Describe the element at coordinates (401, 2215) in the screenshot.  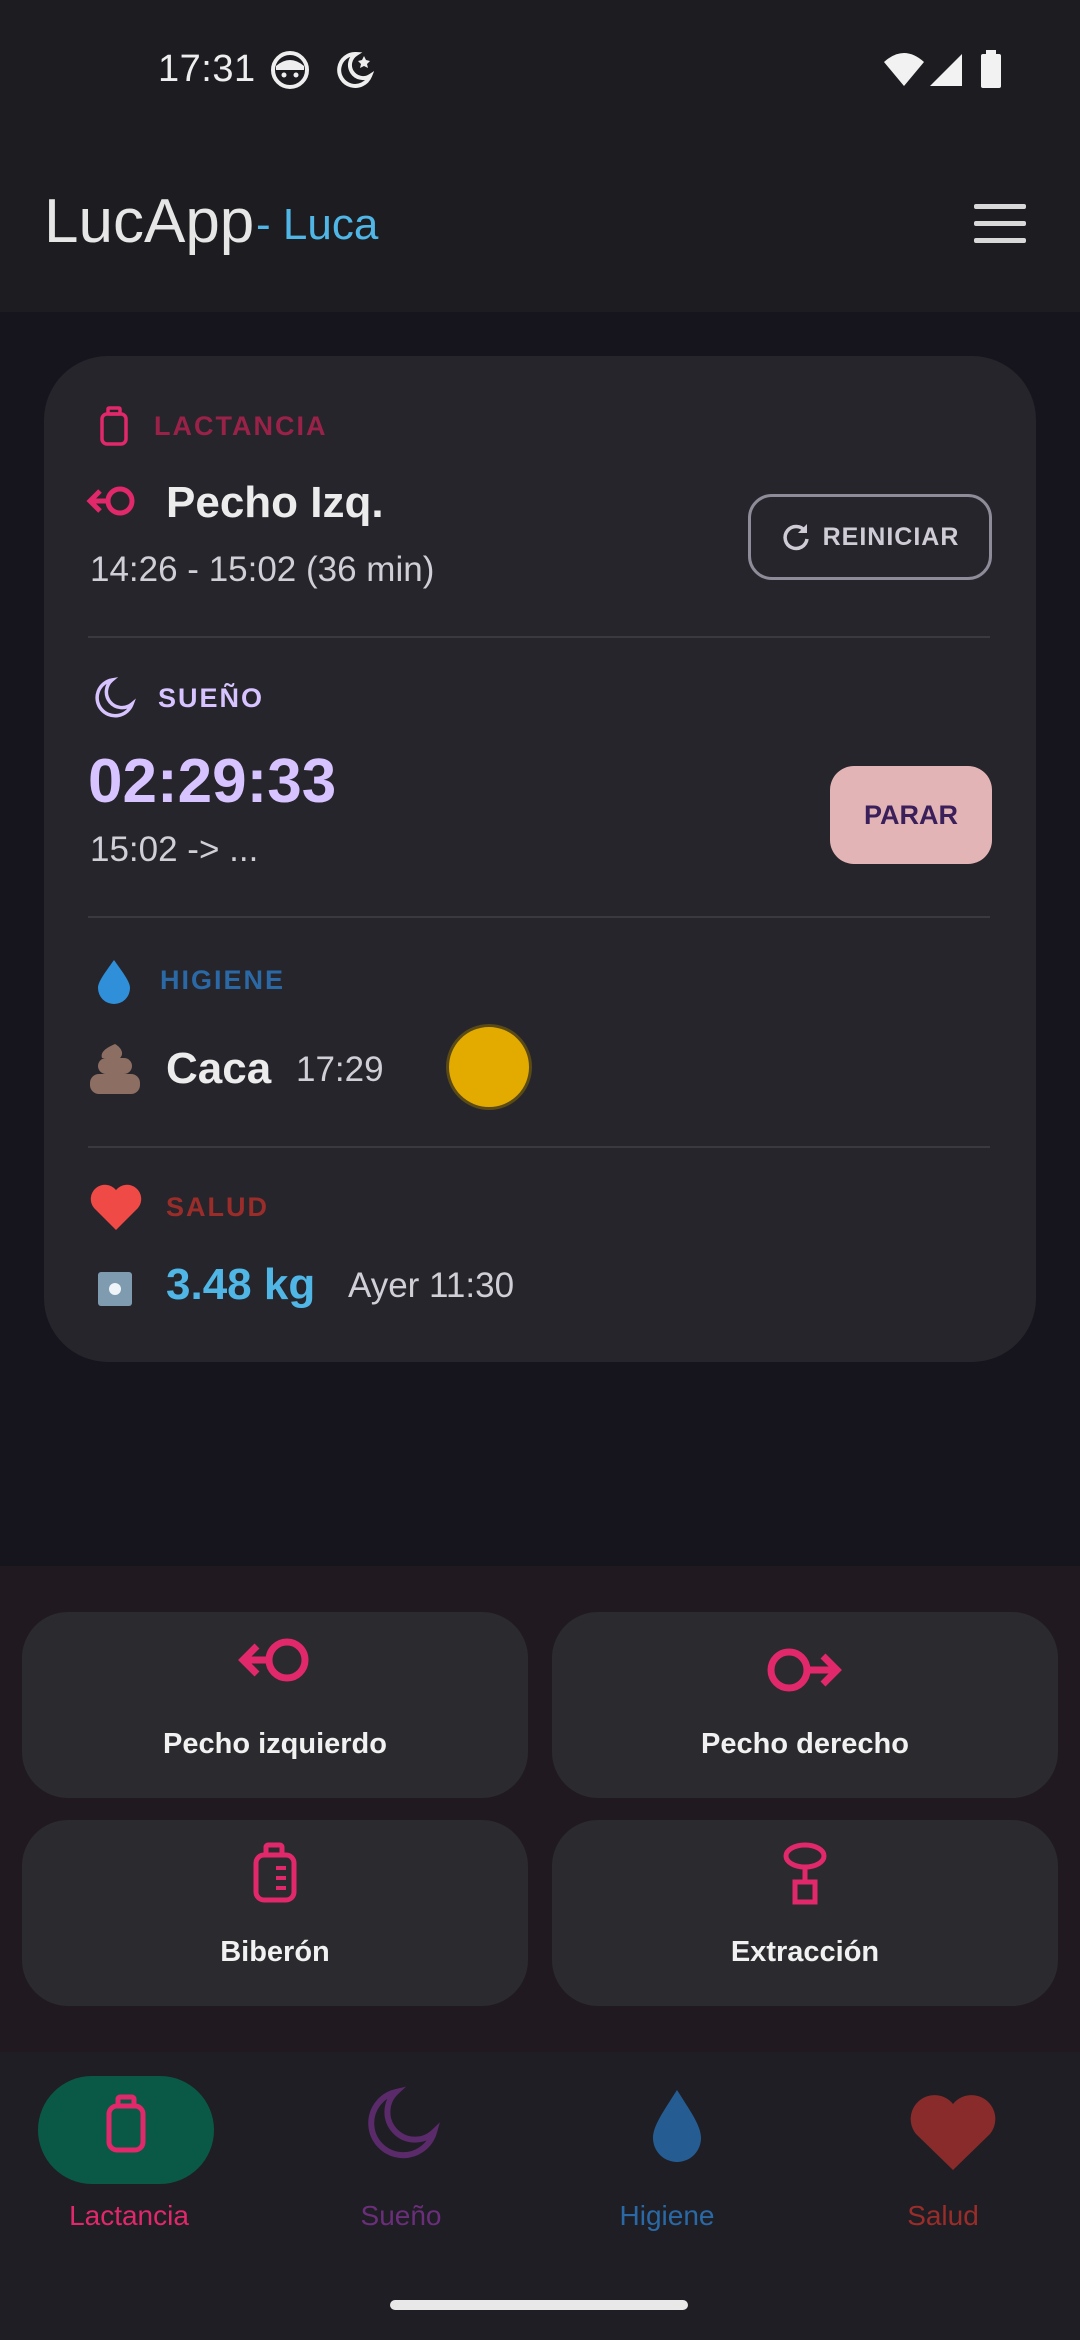
I see `nav-label: Sueño` at that location.